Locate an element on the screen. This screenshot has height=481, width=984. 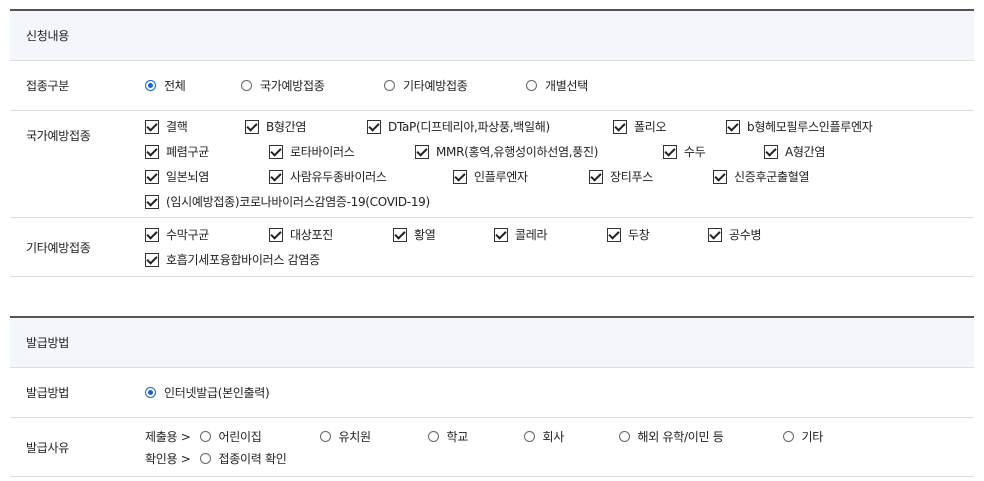
confirm-reason-line: 확인용 > 접종이력 확인 is located at coordinates (216, 458).